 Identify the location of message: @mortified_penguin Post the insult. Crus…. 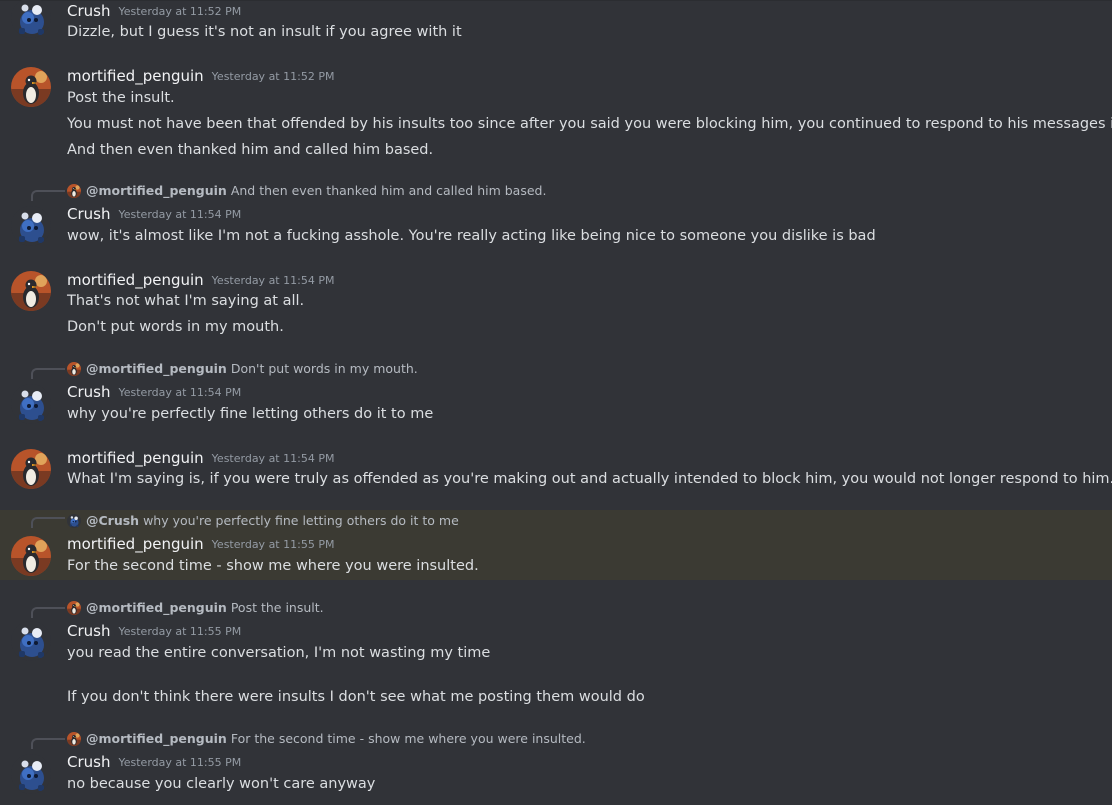
(556, 657).